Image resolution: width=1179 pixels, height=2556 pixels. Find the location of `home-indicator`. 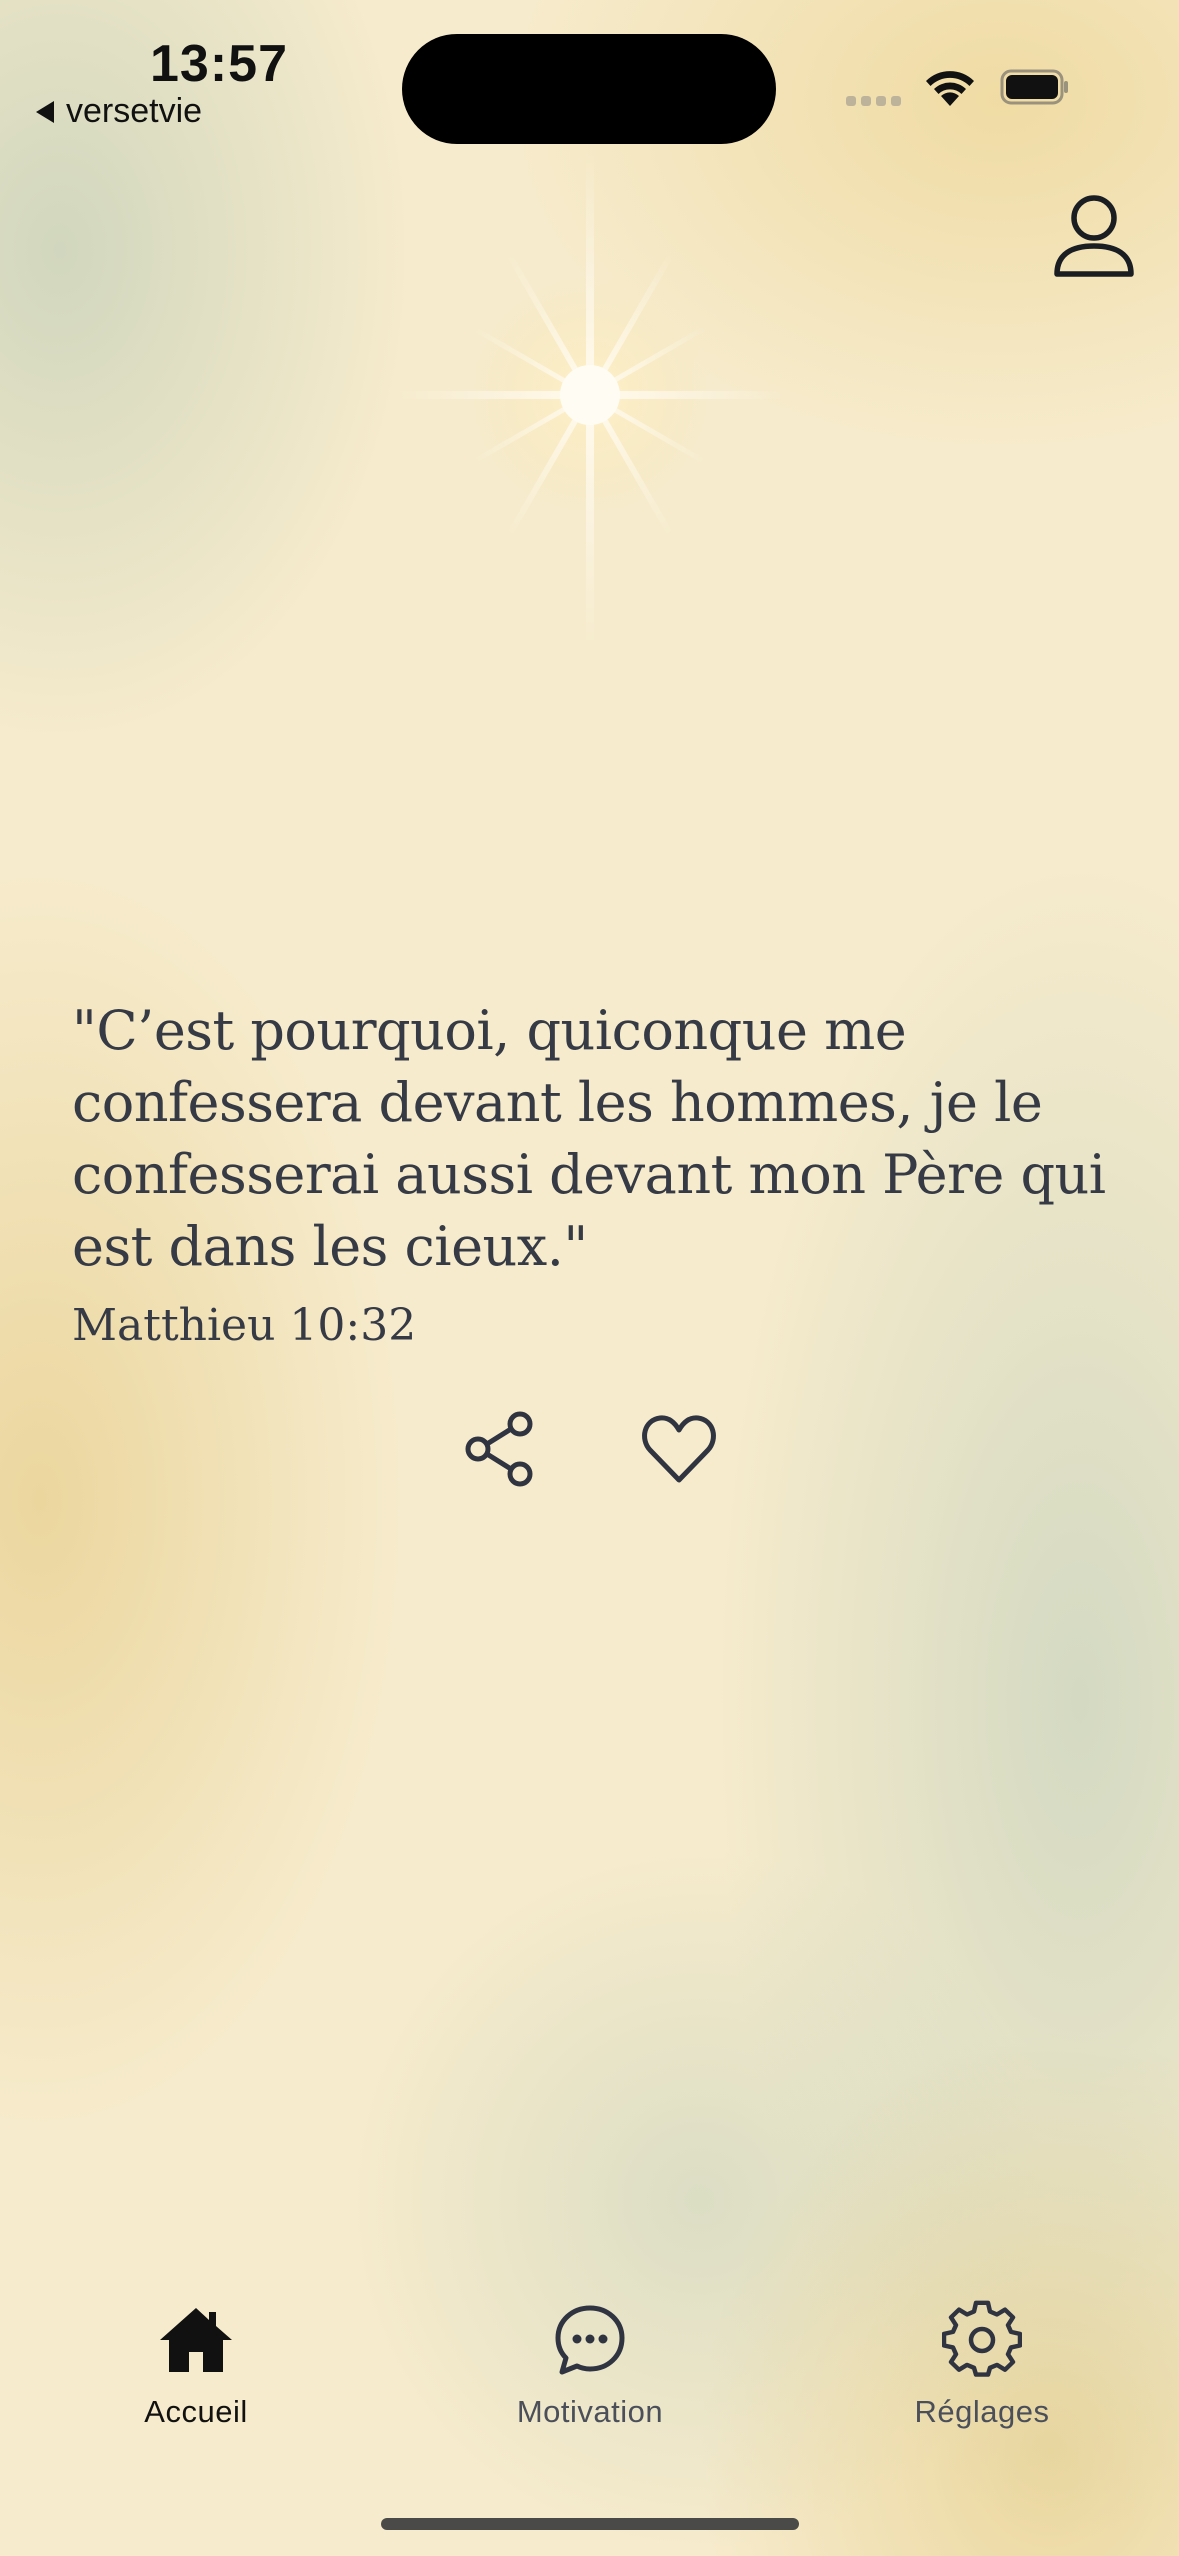

home-indicator is located at coordinates (590, 2524).